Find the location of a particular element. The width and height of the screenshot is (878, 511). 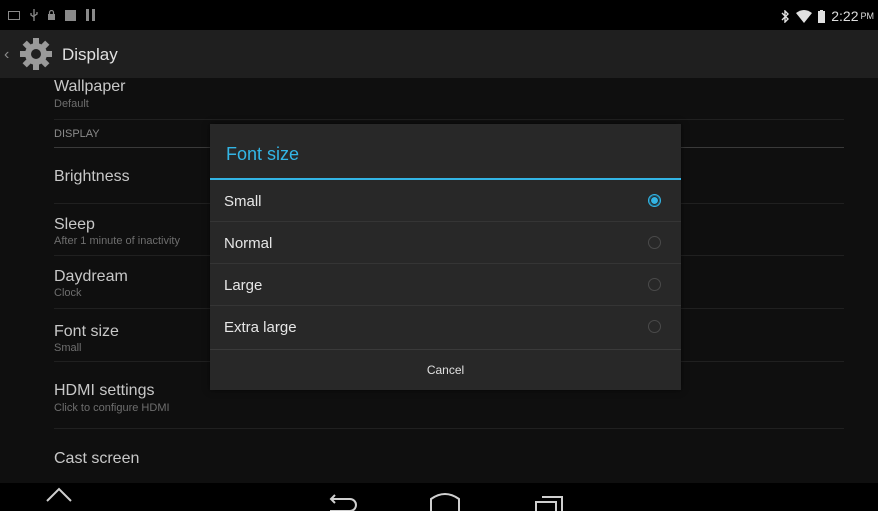

status-bar: 2:22 PM is located at coordinates (439, 15).